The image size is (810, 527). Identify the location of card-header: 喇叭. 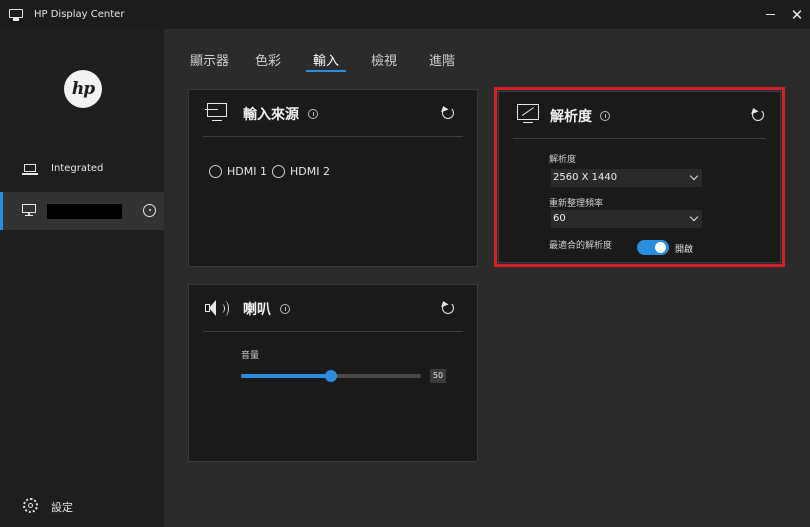
(333, 308).